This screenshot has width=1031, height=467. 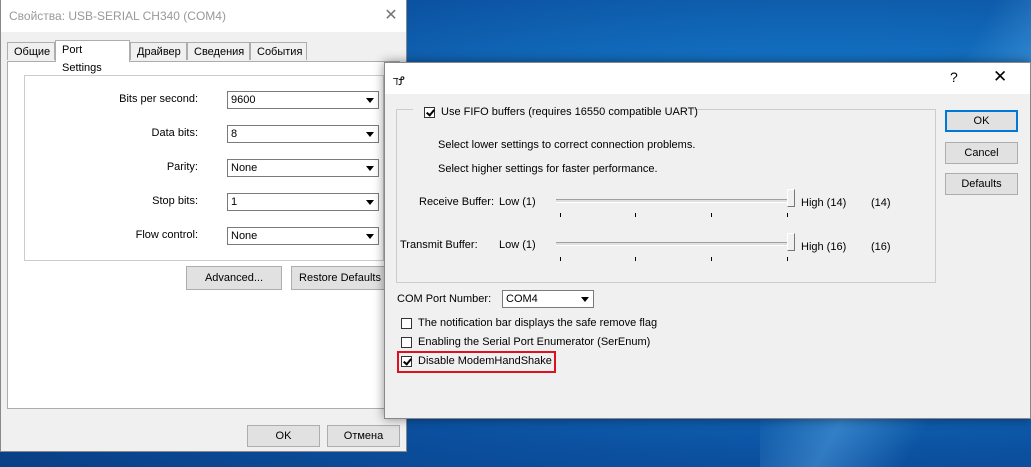 What do you see at coordinates (517, 245) in the screenshot?
I see `transmit-low-label: Low (1)` at bounding box center [517, 245].